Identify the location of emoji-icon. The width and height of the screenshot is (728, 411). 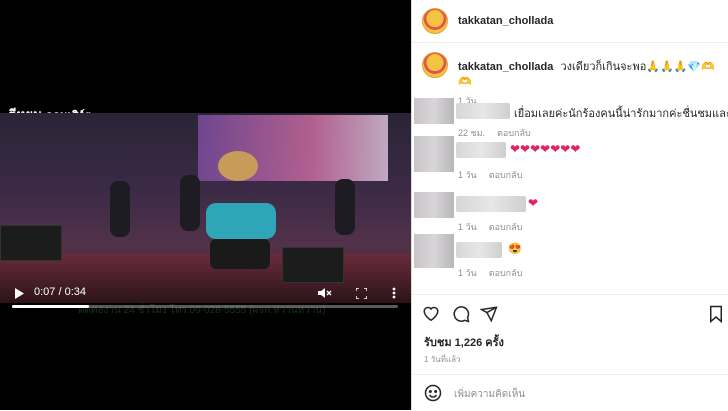
(433, 393).